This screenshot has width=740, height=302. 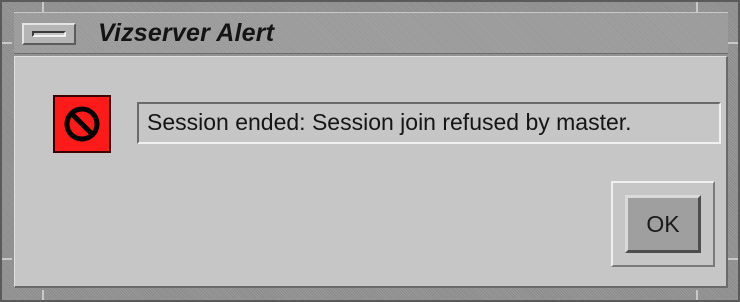 I want to click on window-menu-button, so click(x=49, y=34).